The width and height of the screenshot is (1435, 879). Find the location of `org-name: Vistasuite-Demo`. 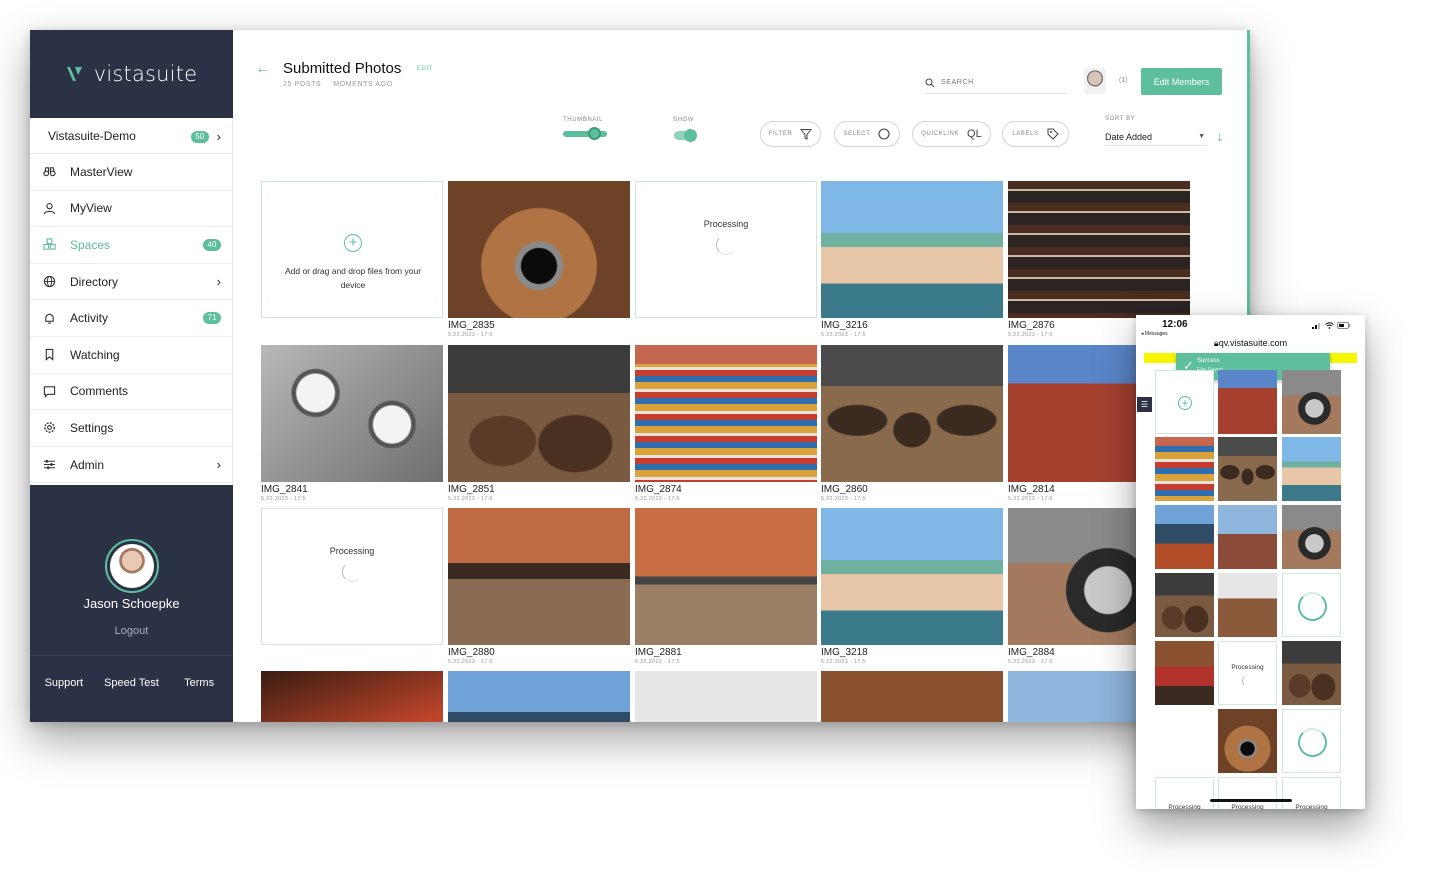

org-name: Vistasuite-Demo is located at coordinates (92, 135).